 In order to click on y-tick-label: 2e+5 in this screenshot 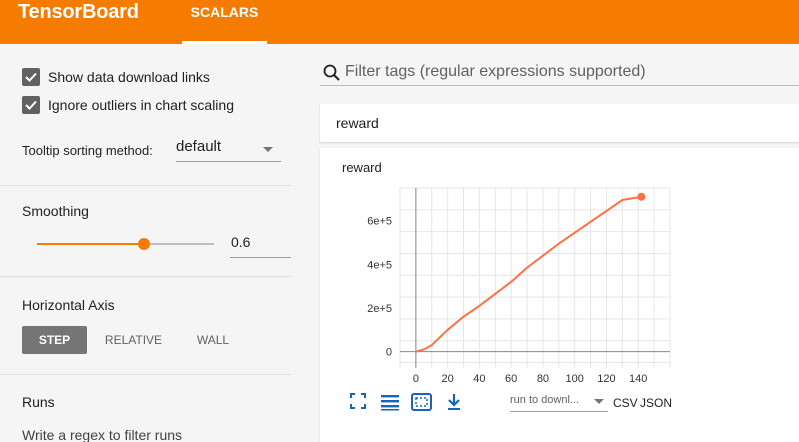, I will do `click(379, 309)`.